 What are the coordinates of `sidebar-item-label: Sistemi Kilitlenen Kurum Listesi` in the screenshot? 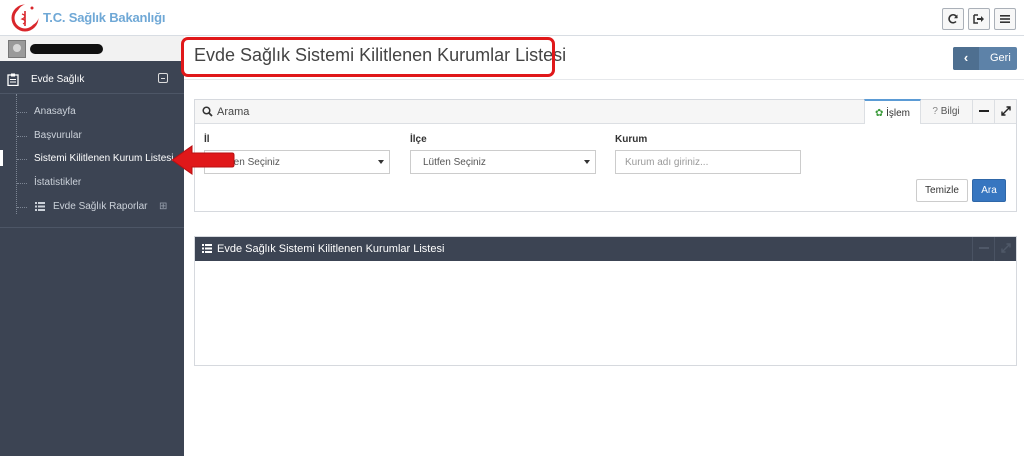 It's located at (104, 158).